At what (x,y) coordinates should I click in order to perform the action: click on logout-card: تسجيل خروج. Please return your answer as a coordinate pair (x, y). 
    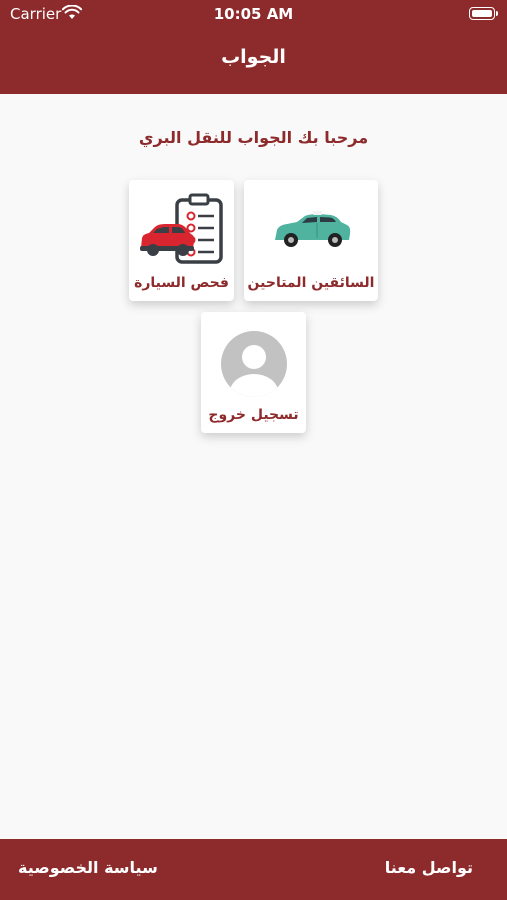
    Looking at the image, I should click on (253, 372).